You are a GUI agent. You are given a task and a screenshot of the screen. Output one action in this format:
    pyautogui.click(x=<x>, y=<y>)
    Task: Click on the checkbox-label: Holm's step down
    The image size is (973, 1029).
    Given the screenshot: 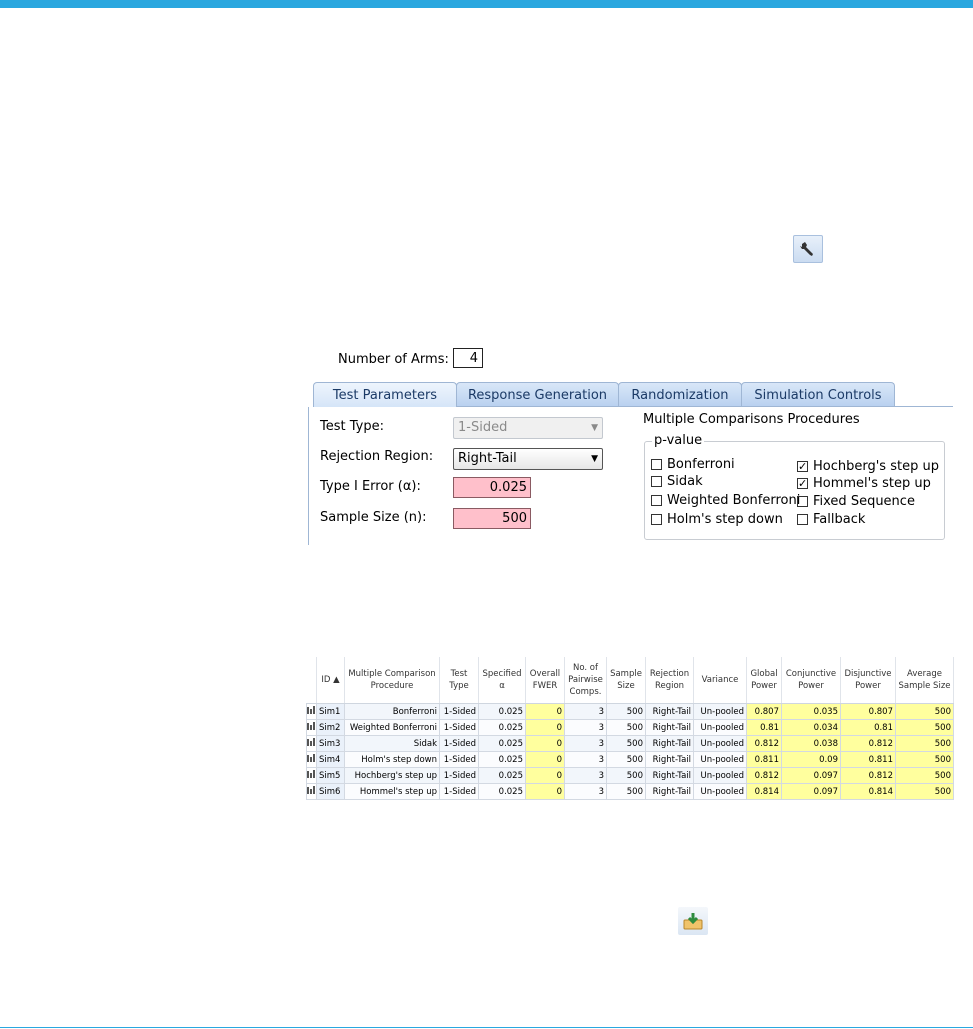 What is the action you would take?
    pyautogui.click(x=725, y=519)
    